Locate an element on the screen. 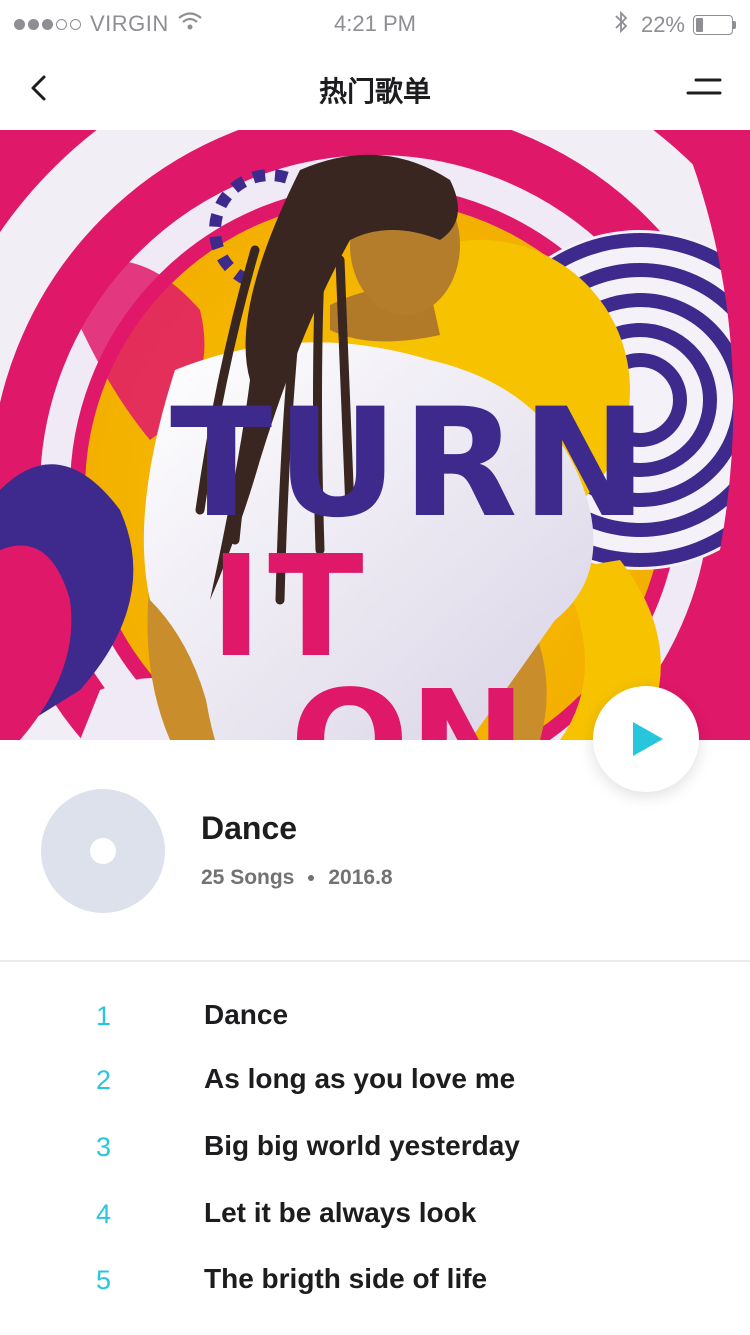 The height and width of the screenshot is (1335, 750). song-row: 4 Let it be always look is located at coordinates (375, 1215).